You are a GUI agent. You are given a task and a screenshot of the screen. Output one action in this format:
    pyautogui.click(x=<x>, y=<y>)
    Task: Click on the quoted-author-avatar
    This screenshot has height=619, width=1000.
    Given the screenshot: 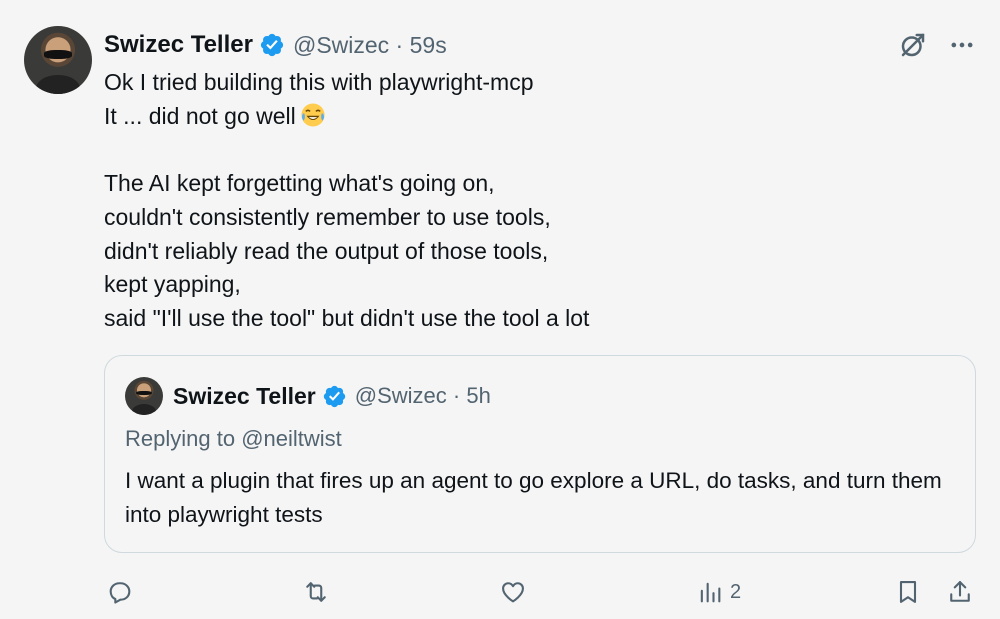 What is the action you would take?
    pyautogui.click(x=144, y=396)
    